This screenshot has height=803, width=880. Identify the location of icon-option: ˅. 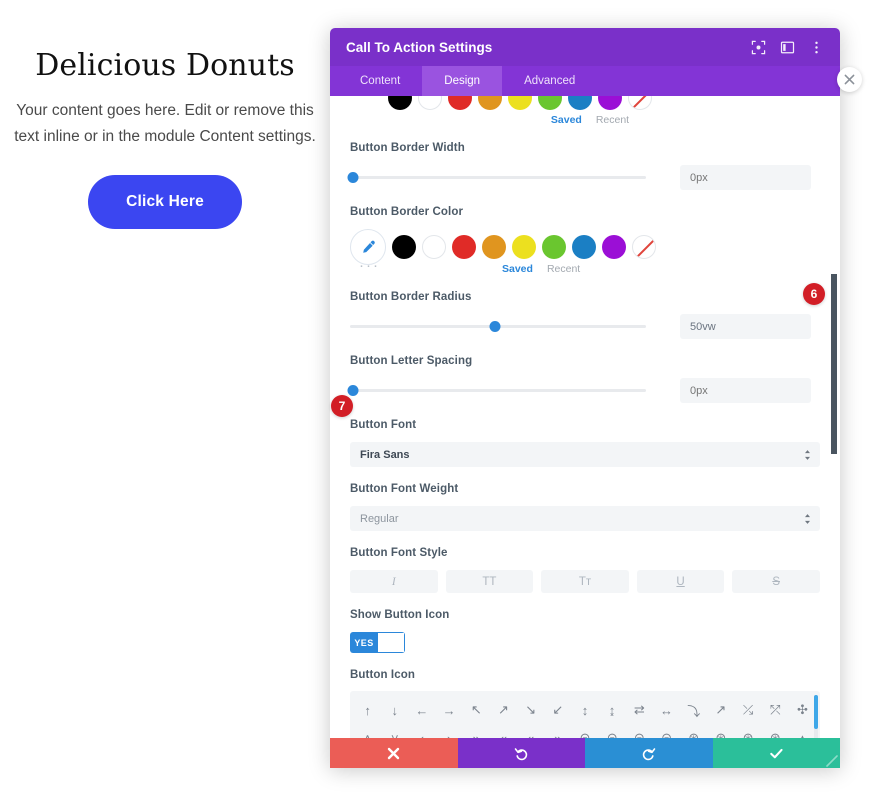
(394, 732).